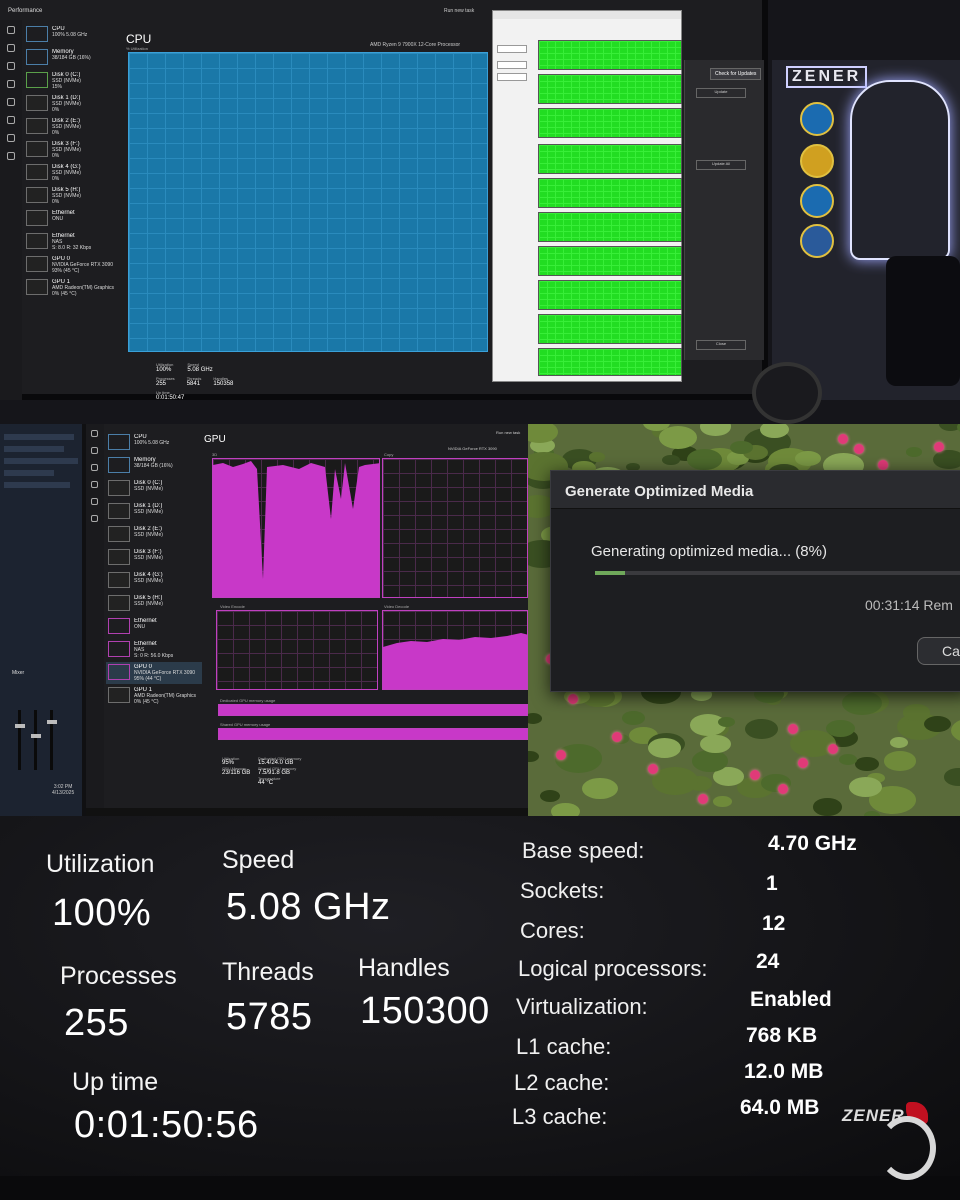  I want to click on processes-value: 255, so click(161, 384).